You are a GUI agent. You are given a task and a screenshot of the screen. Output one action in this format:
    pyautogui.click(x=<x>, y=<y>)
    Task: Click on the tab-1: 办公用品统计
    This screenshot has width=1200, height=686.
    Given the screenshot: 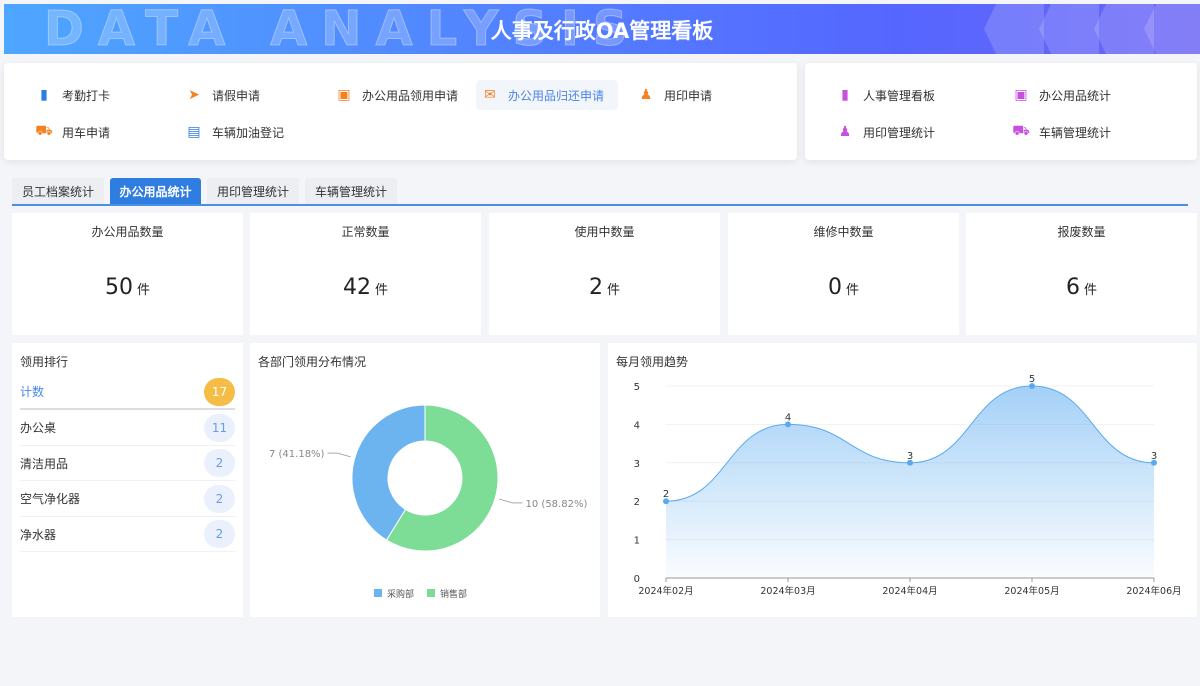 What is the action you would take?
    pyautogui.click(x=155, y=191)
    